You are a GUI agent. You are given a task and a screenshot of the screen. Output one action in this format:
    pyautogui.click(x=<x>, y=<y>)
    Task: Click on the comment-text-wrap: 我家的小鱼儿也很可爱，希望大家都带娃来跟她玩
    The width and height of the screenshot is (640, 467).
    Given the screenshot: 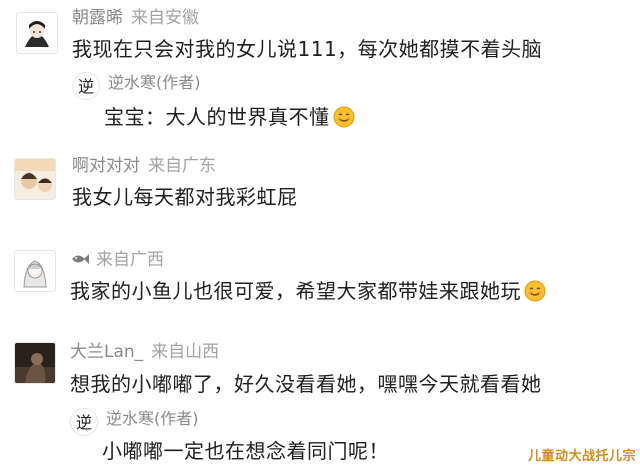 What is the action you would take?
    pyautogui.click(x=308, y=291)
    